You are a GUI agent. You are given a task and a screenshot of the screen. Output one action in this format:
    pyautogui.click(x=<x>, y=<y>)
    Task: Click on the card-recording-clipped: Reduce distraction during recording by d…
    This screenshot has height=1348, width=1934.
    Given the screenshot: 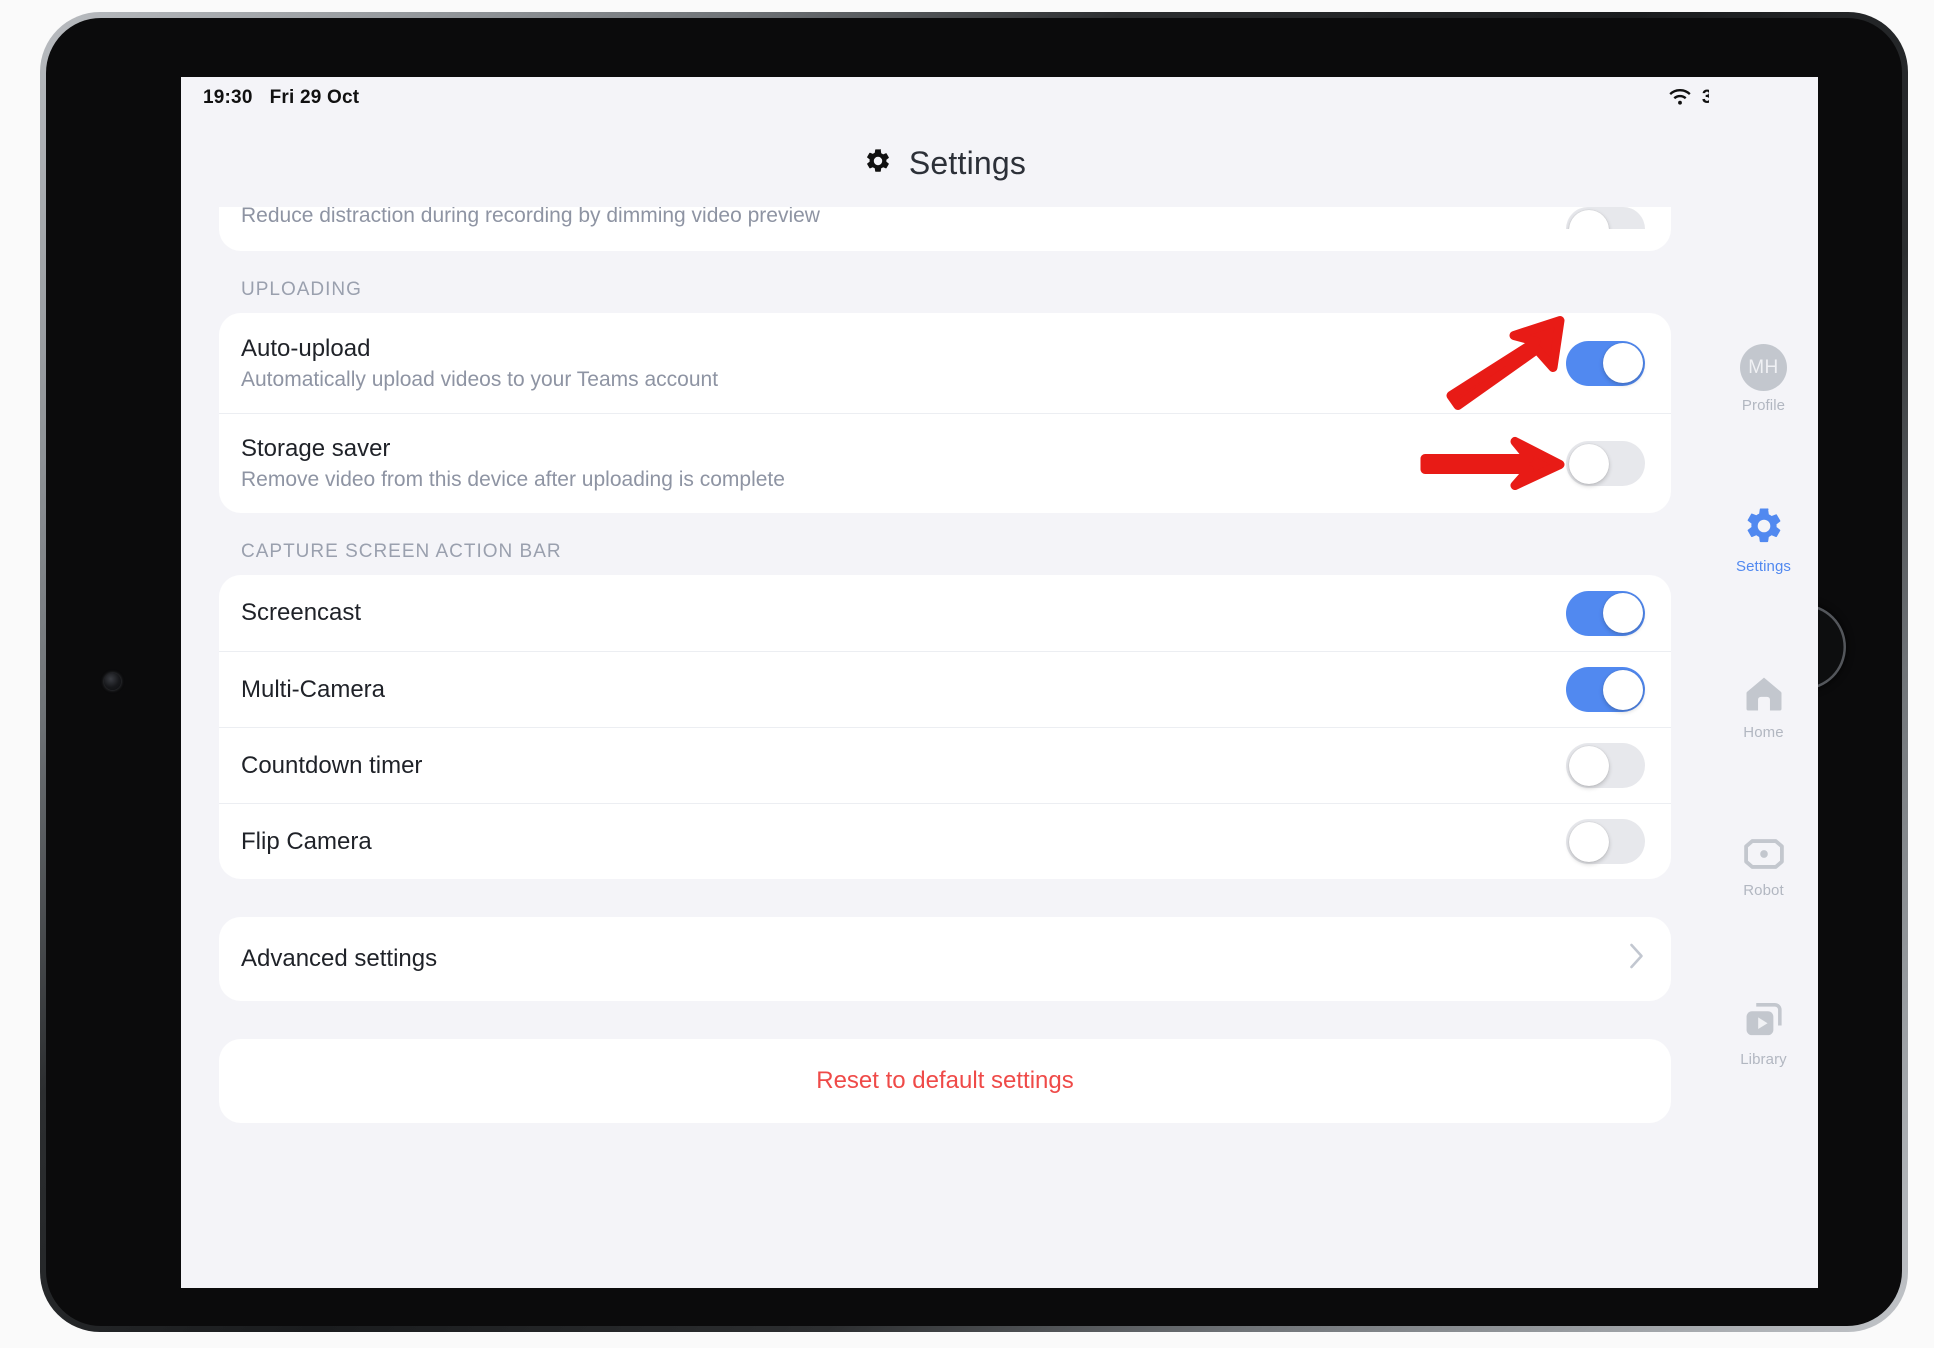 What is the action you would take?
    pyautogui.click(x=945, y=229)
    